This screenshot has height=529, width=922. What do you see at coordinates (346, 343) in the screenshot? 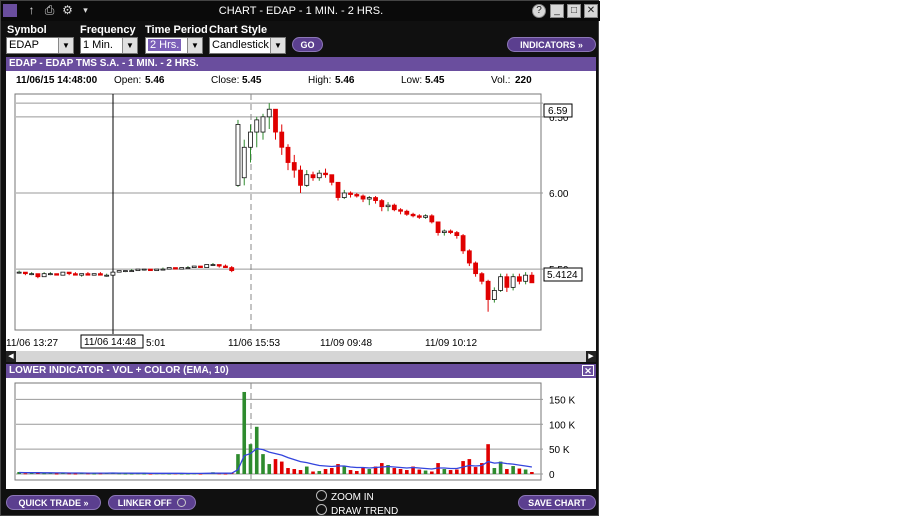
I see `x-label-3: 11/09 09:48` at bounding box center [346, 343].